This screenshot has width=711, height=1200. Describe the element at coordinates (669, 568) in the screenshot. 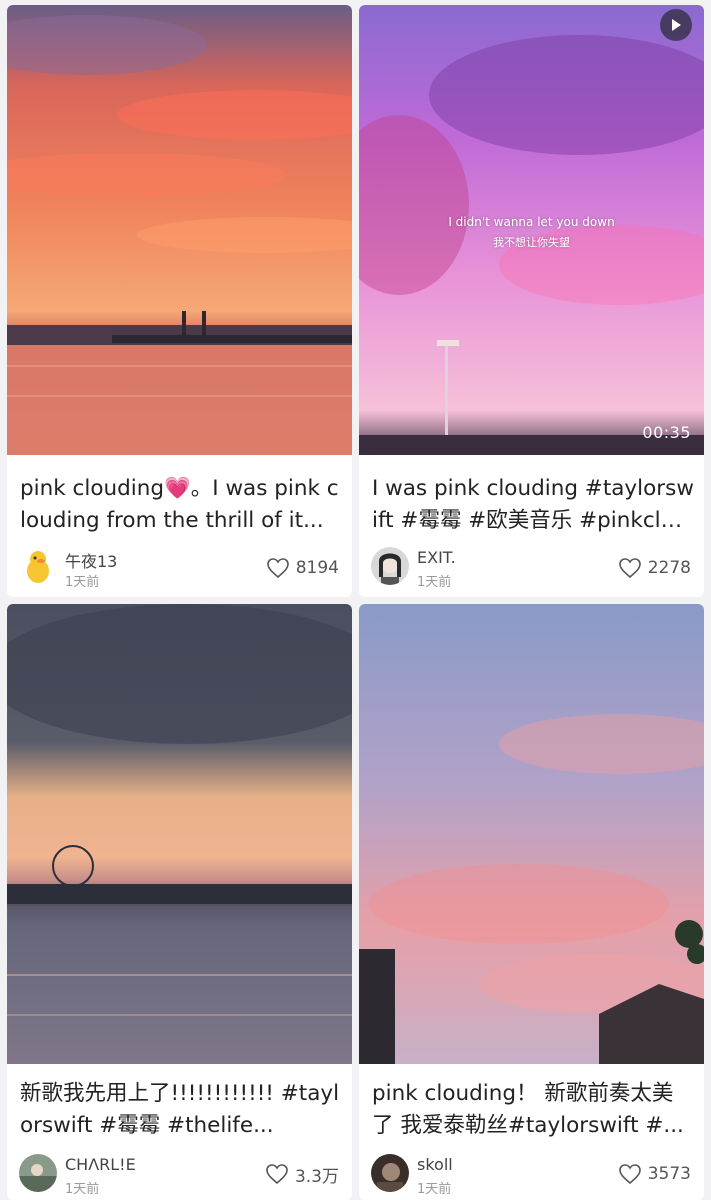

I see `like-count: 2278` at that location.